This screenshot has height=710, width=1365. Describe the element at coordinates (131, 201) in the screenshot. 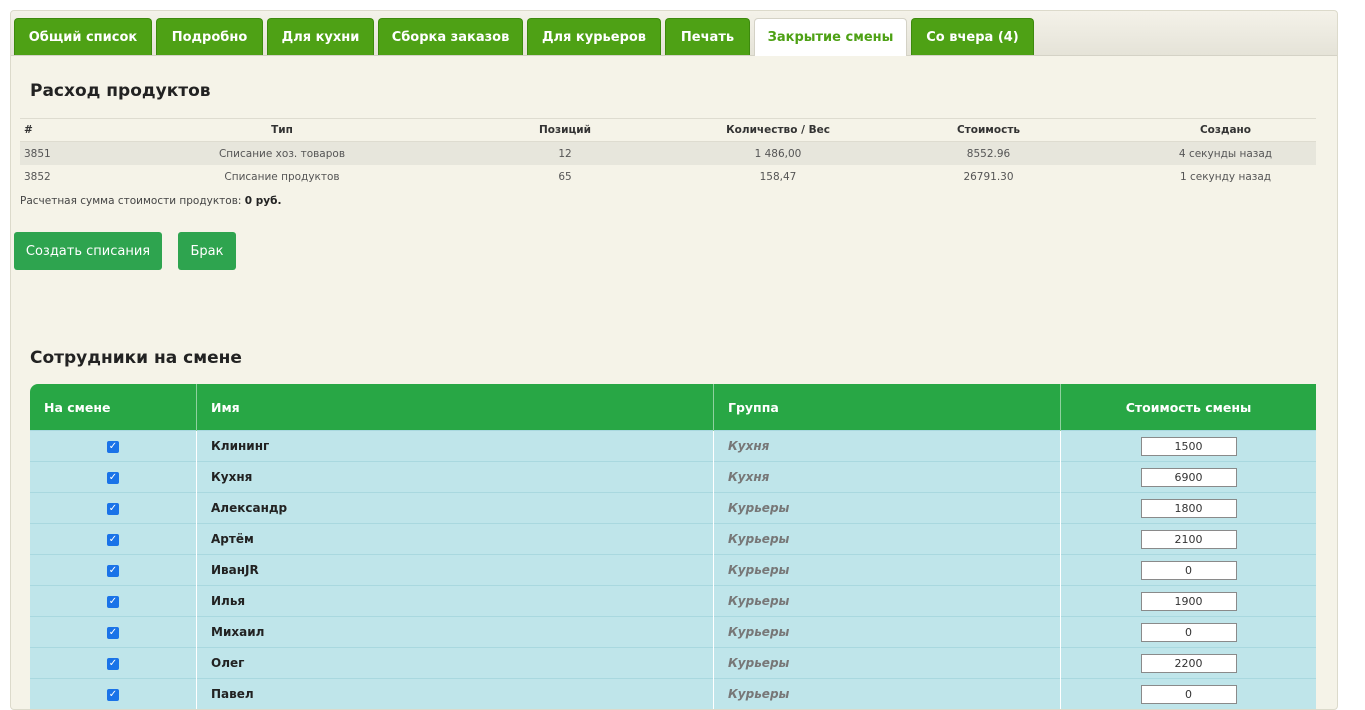

I see `summary-label: Расчетная сумма стоимости продуктов:` at that location.